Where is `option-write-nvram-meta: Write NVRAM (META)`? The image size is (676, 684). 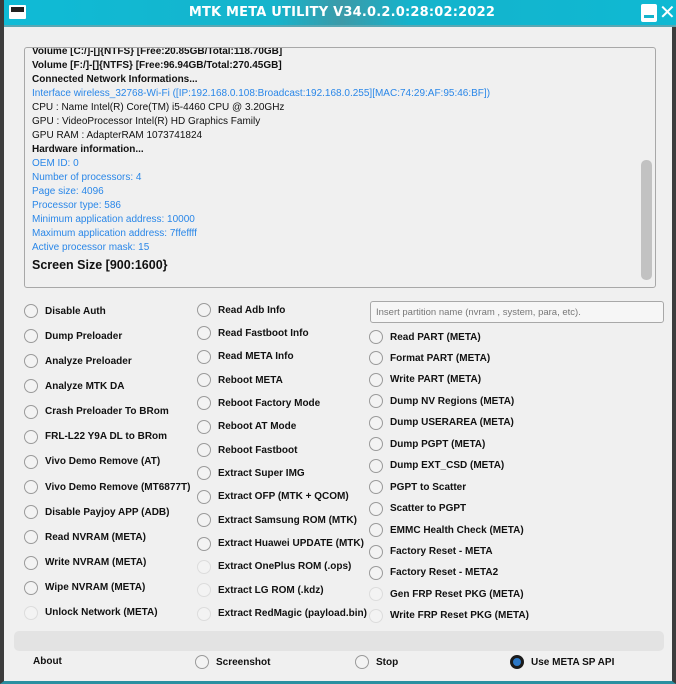
option-write-nvram-meta: Write NVRAM (META) is located at coordinates (85, 562).